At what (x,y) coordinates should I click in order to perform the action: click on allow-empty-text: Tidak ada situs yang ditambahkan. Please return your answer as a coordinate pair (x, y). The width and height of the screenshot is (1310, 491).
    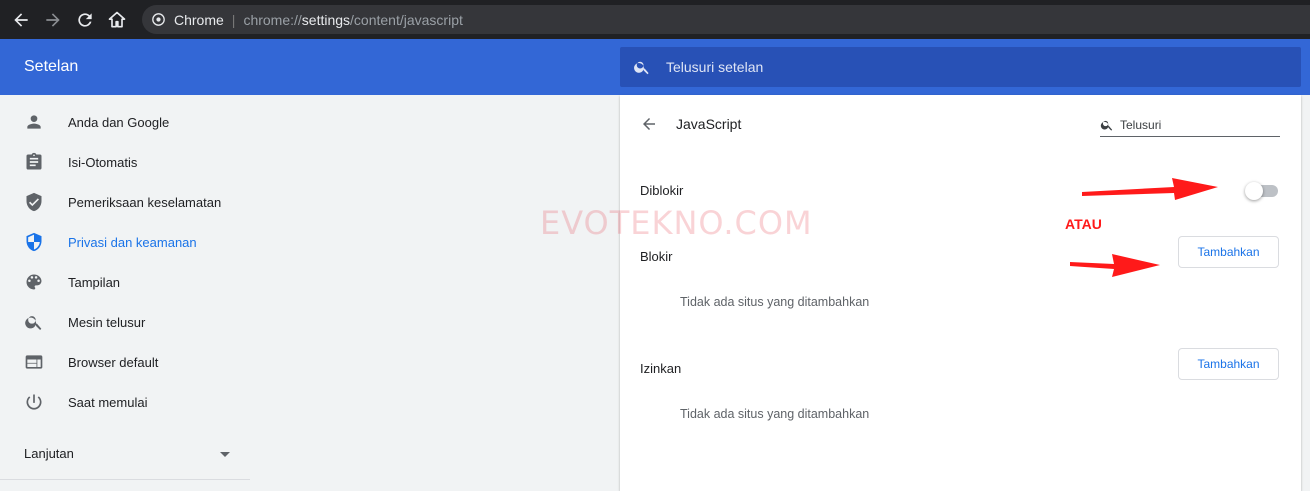
    Looking at the image, I should click on (775, 414).